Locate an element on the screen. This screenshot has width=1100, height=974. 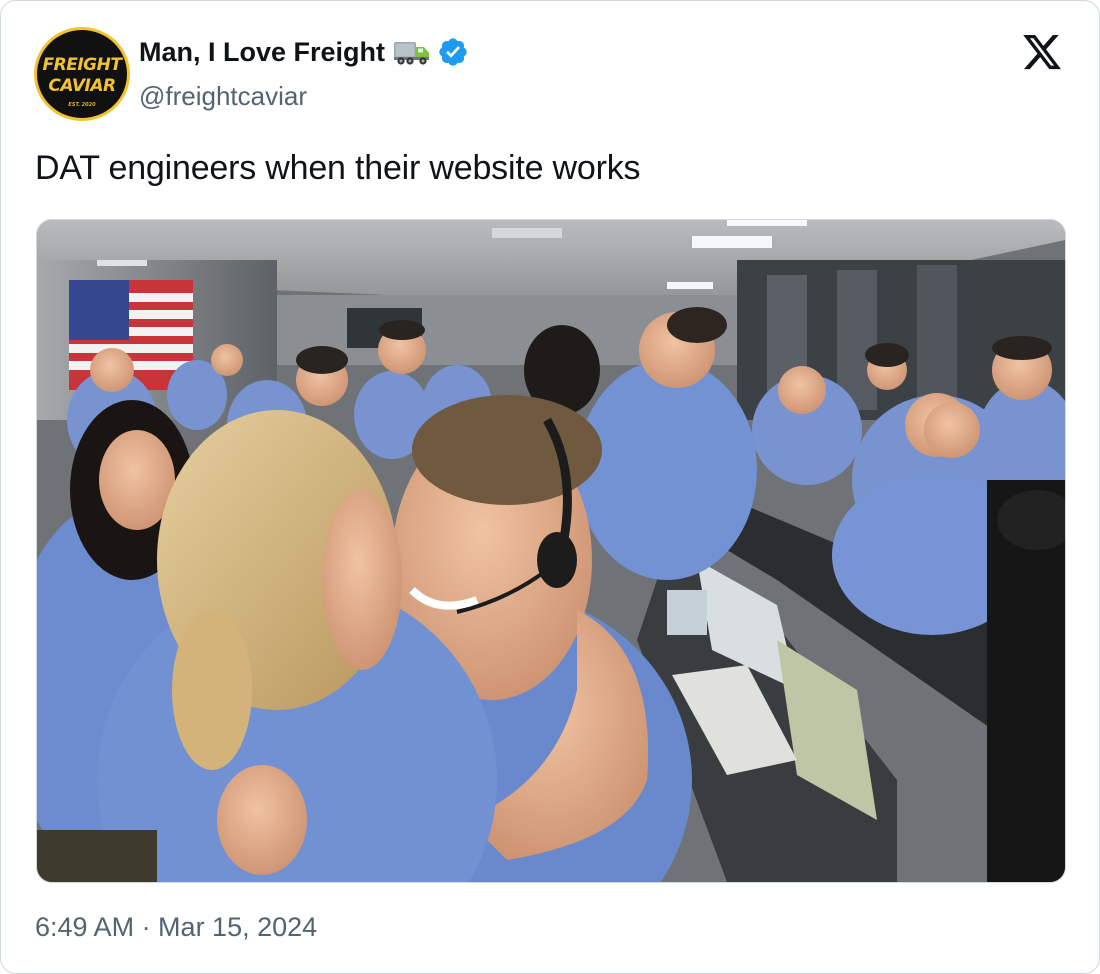
tweet-timestamp: 6:49 AM · Mar 15, 2024 is located at coordinates (176, 927).